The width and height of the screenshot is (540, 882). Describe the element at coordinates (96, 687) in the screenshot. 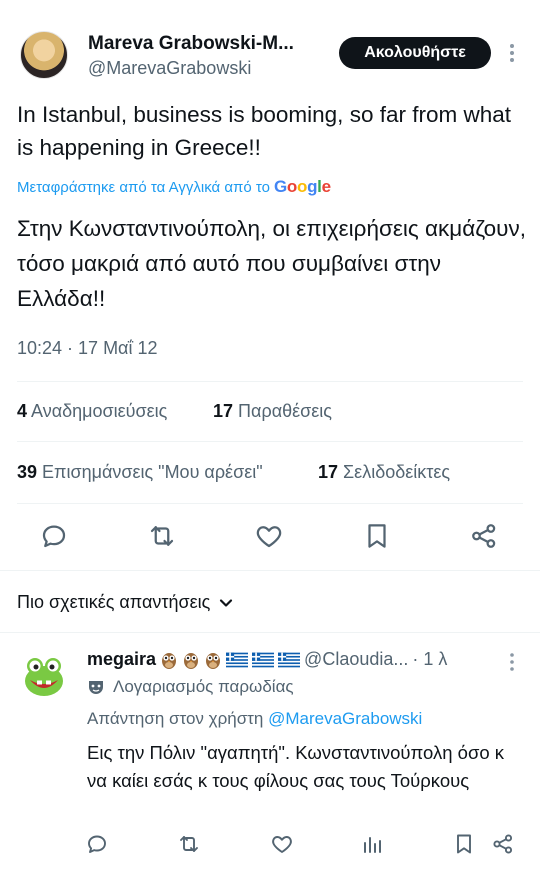

I see `mask-icon` at that location.